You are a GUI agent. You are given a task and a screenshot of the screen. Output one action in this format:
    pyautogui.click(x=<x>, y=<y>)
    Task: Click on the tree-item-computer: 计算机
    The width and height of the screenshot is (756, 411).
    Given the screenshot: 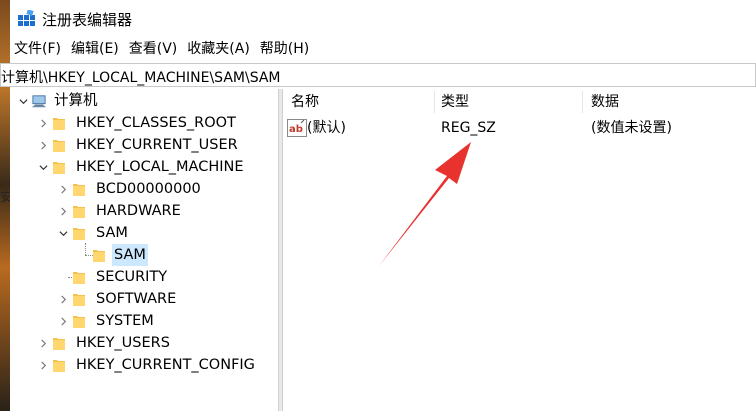 What is the action you would take?
    pyautogui.click(x=58, y=101)
    